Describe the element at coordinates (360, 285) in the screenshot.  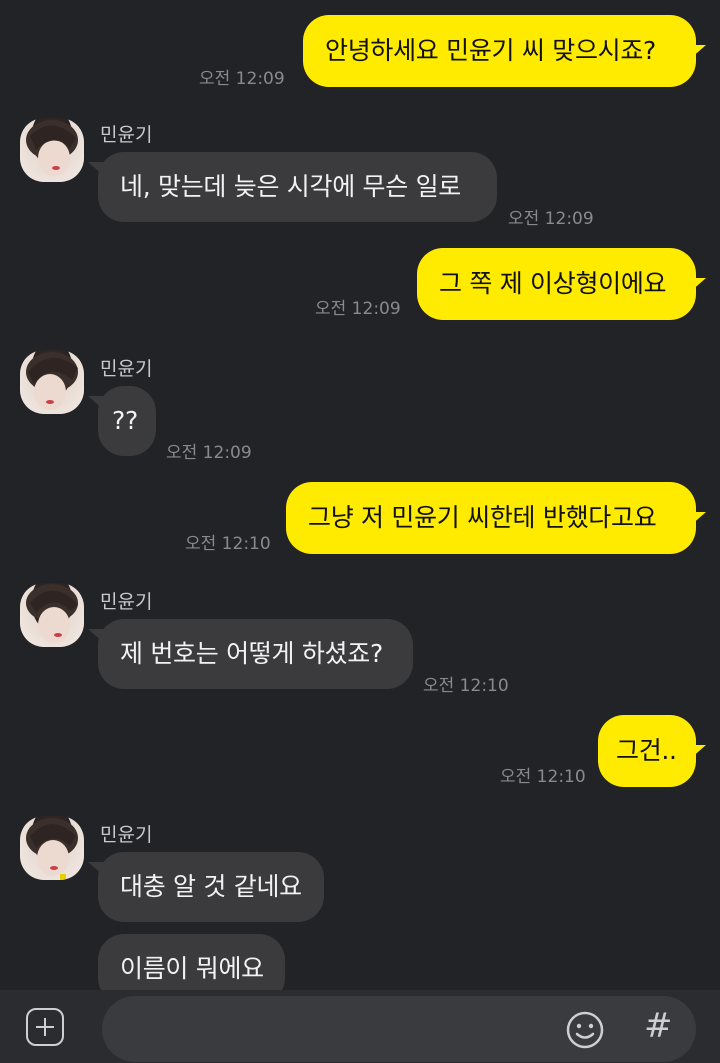
I see `message-row-sent: 오전 12:09 그 쪽 제 이상형이에요` at that location.